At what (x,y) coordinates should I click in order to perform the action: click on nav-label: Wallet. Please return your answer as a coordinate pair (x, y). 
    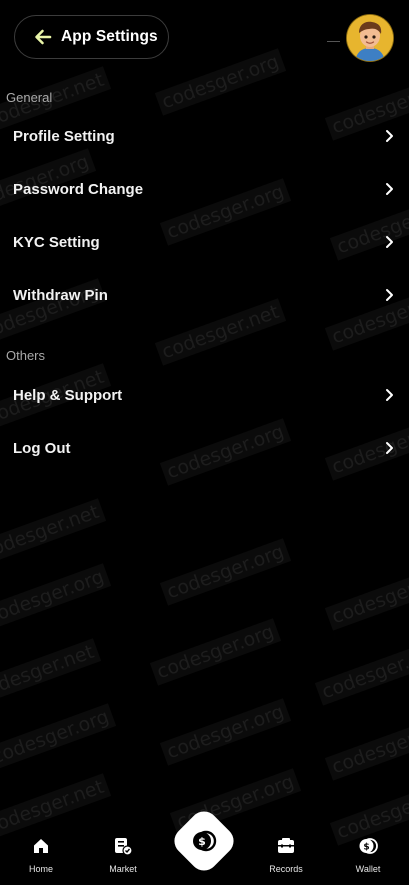
    Looking at the image, I should click on (368, 869).